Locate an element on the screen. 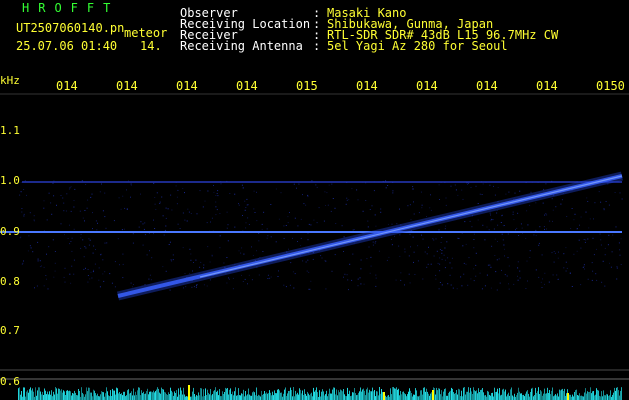 Image resolution: width=629 pixels, height=400 pixels. time-tick-5: 015 is located at coordinates (307, 86).